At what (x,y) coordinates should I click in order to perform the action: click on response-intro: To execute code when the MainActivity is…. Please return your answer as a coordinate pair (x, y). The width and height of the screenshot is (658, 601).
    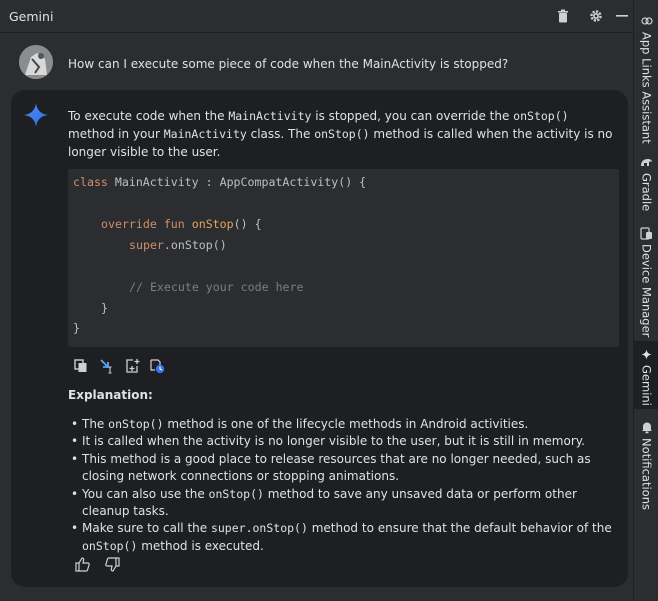
    Looking at the image, I should click on (342, 134).